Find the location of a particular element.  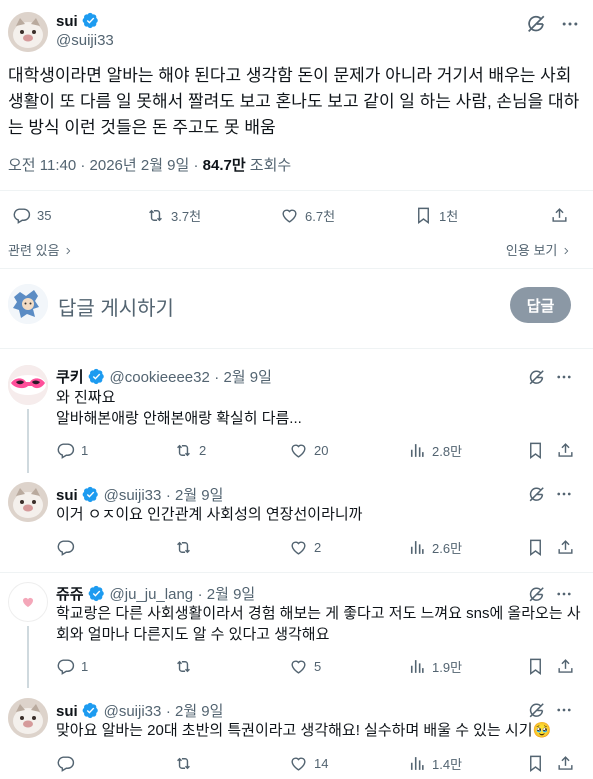

author-name-row: sui is located at coordinates (77, 21).